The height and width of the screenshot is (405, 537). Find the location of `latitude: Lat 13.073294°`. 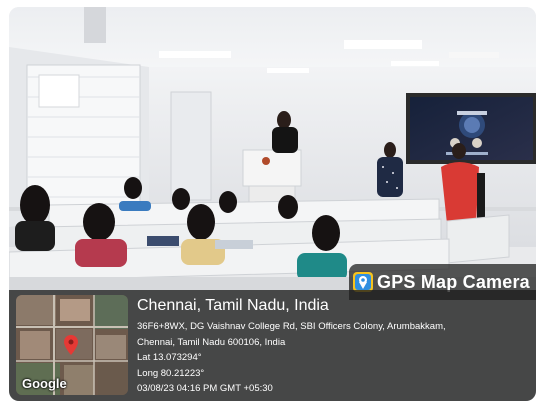

latitude: Lat 13.073294° is located at coordinates (169, 357).